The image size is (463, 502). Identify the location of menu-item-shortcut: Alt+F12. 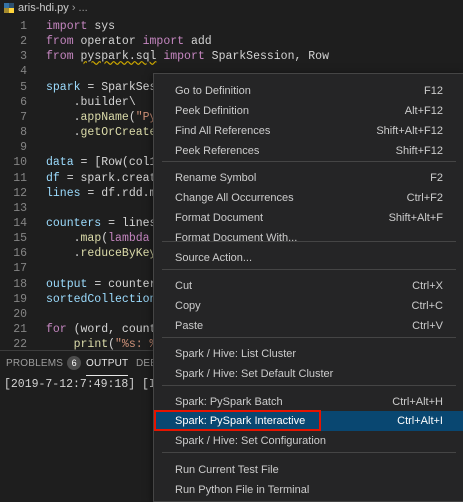
(423, 111).